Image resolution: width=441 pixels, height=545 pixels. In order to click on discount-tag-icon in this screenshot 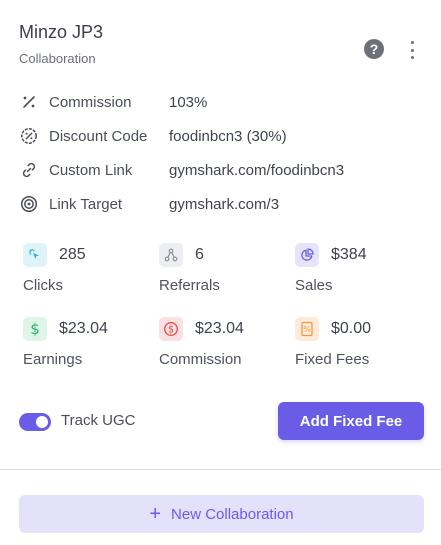, I will do `click(29, 136)`.